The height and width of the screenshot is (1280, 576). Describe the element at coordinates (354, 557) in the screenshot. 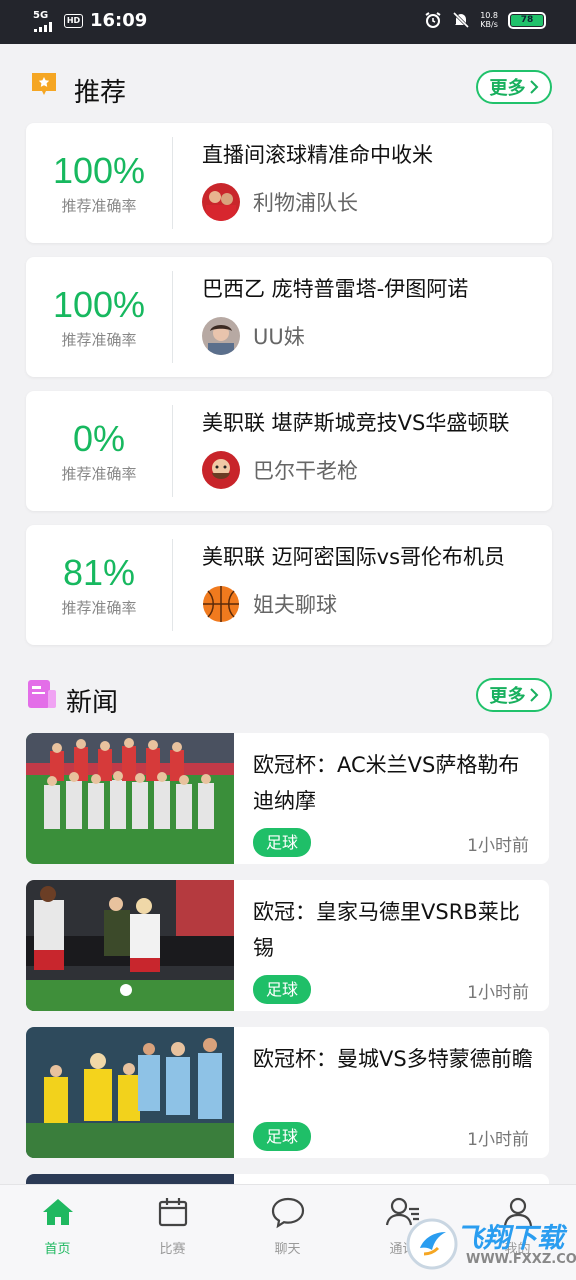

I see `recommend-card-title: 美职联 迈阿密国际vs哥伦布机员` at that location.